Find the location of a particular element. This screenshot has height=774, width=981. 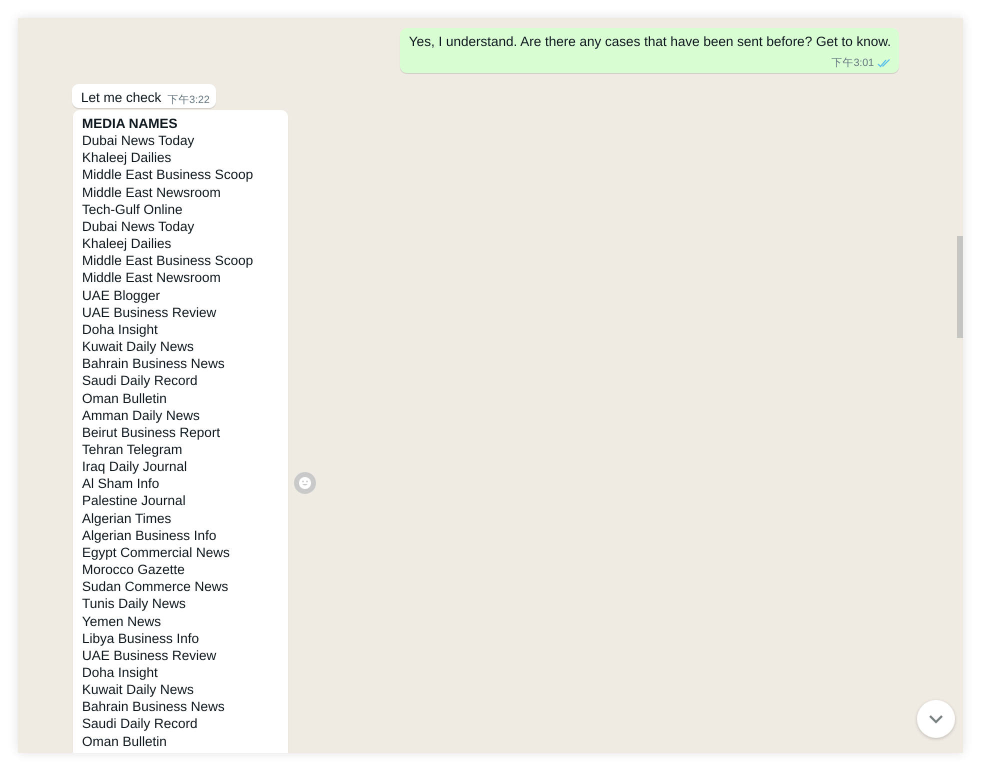

media-name: Iraq Daily Journal is located at coordinates (135, 467).